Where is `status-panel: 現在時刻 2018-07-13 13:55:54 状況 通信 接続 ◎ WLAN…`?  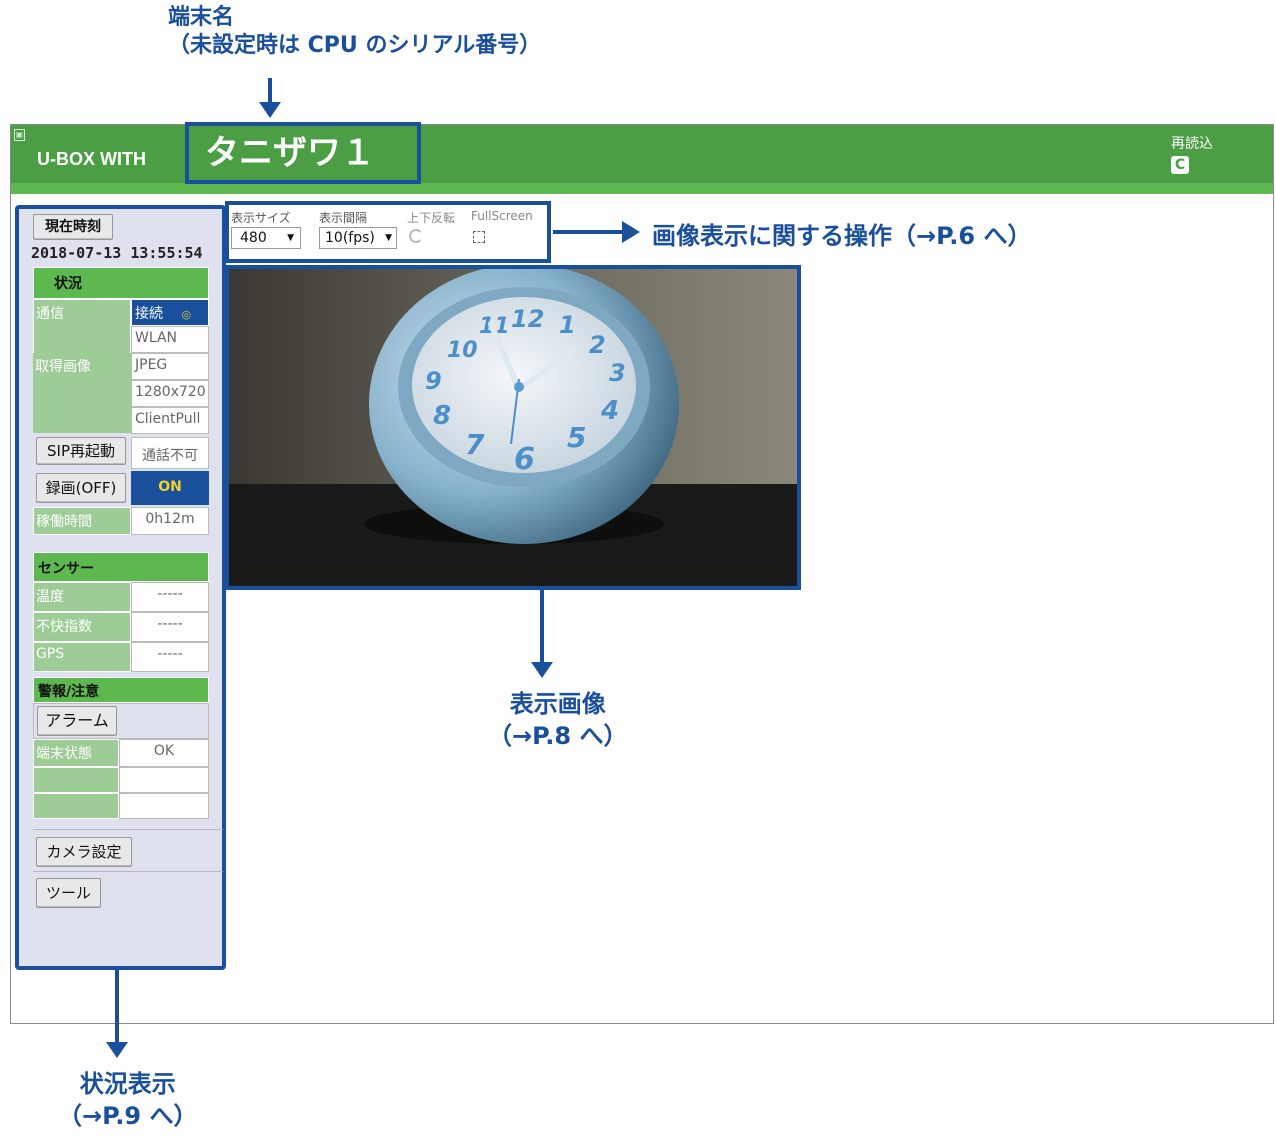 status-panel: 現在時刻 2018-07-13 13:55:54 状況 通信 接続 ◎ WLAN… is located at coordinates (120, 587).